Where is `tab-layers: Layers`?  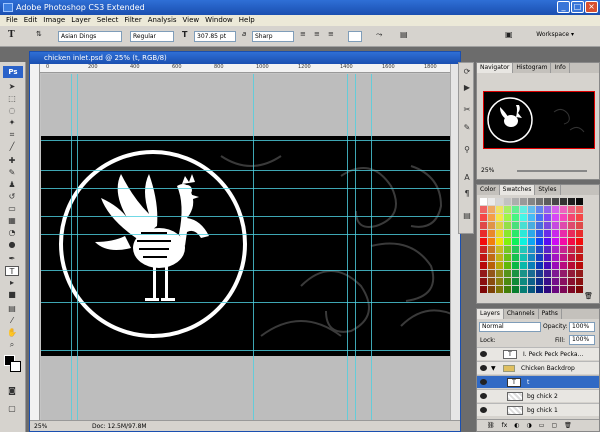 tab-layers: Layers is located at coordinates (490, 314).